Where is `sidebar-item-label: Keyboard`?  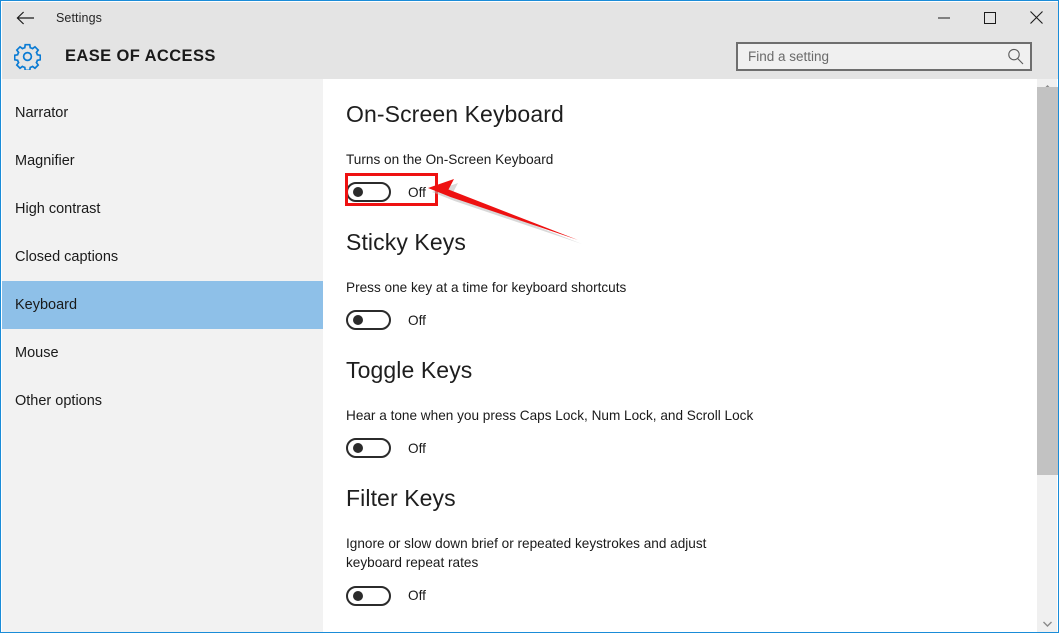 sidebar-item-label: Keyboard is located at coordinates (46, 305).